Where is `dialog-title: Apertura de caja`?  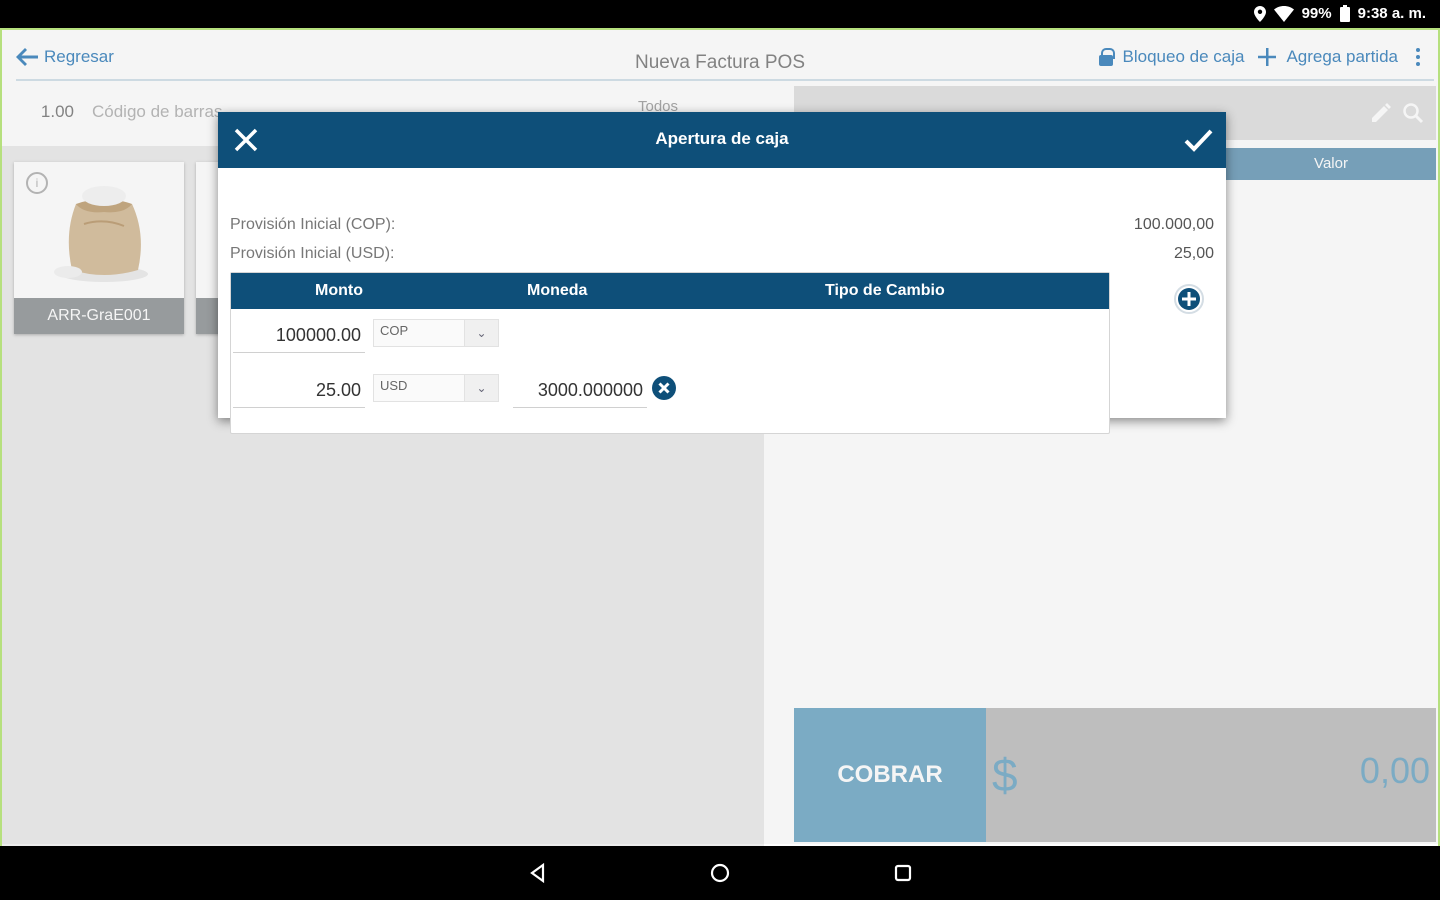
dialog-title: Apertura de caja is located at coordinates (722, 138).